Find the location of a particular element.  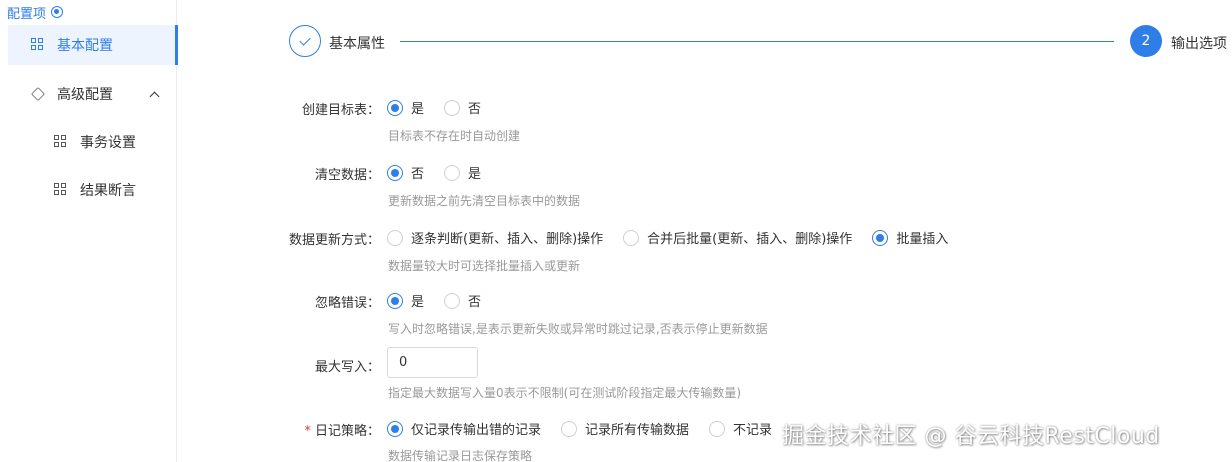

chevron-up-icon is located at coordinates (154, 96).